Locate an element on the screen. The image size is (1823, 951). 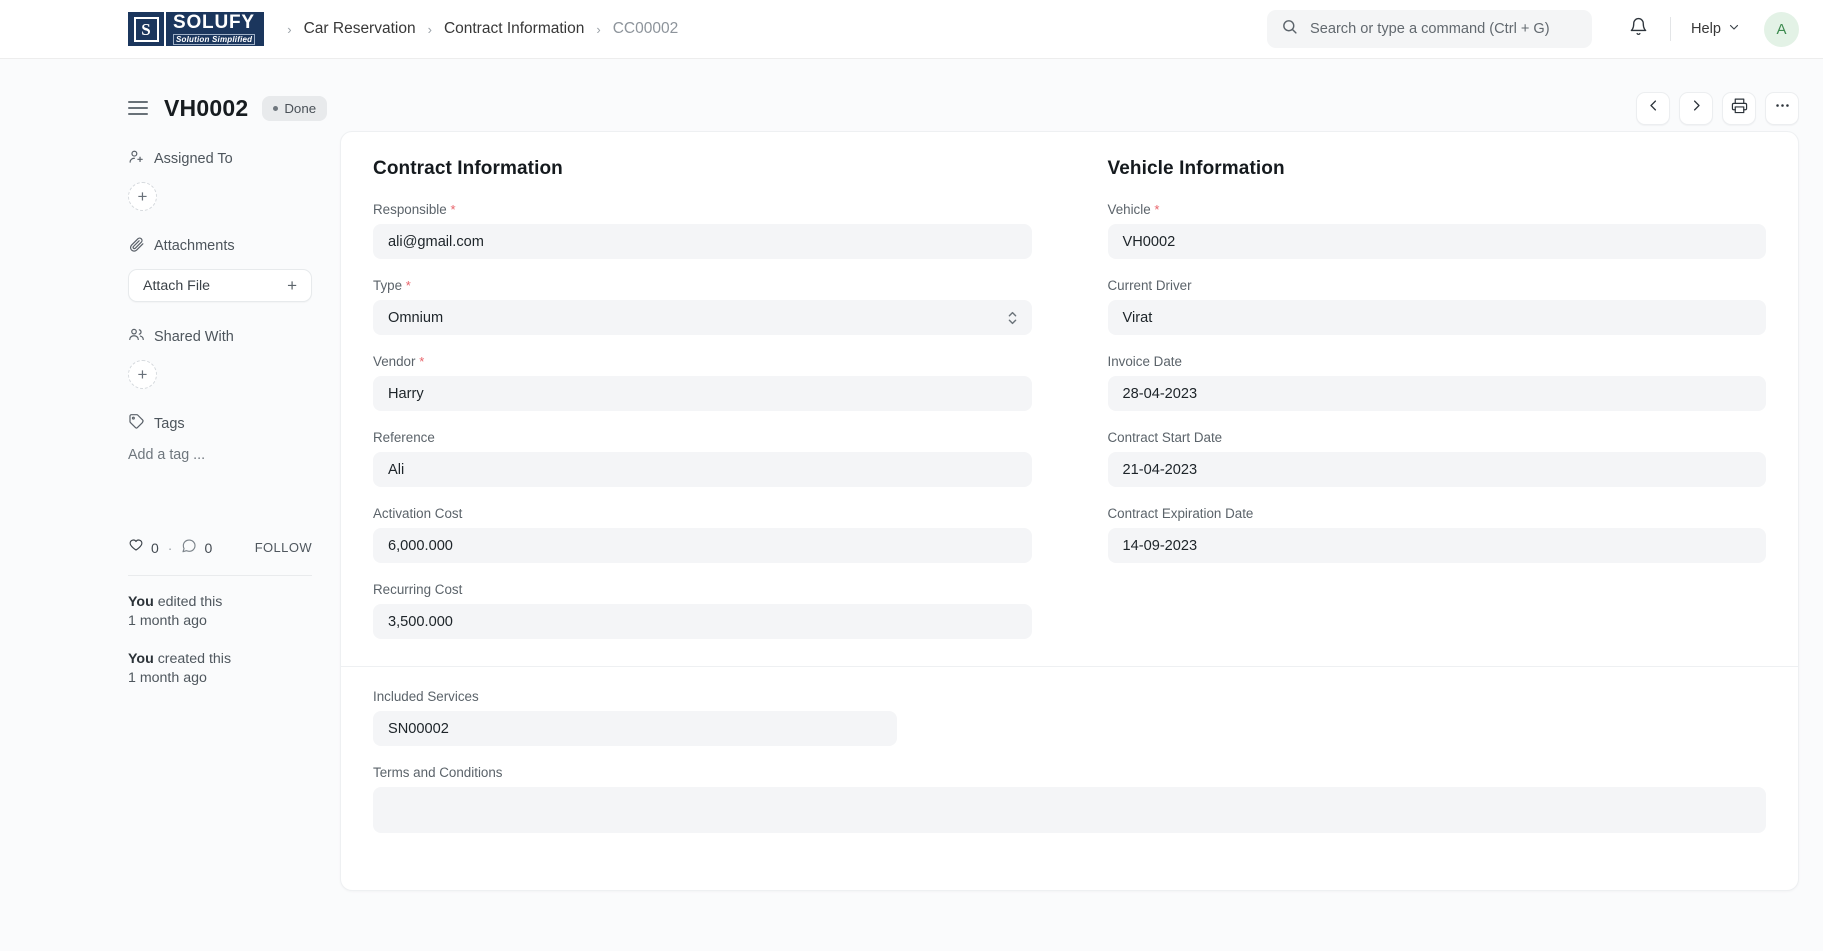
help-menu: Help is located at coordinates (1715, 29).